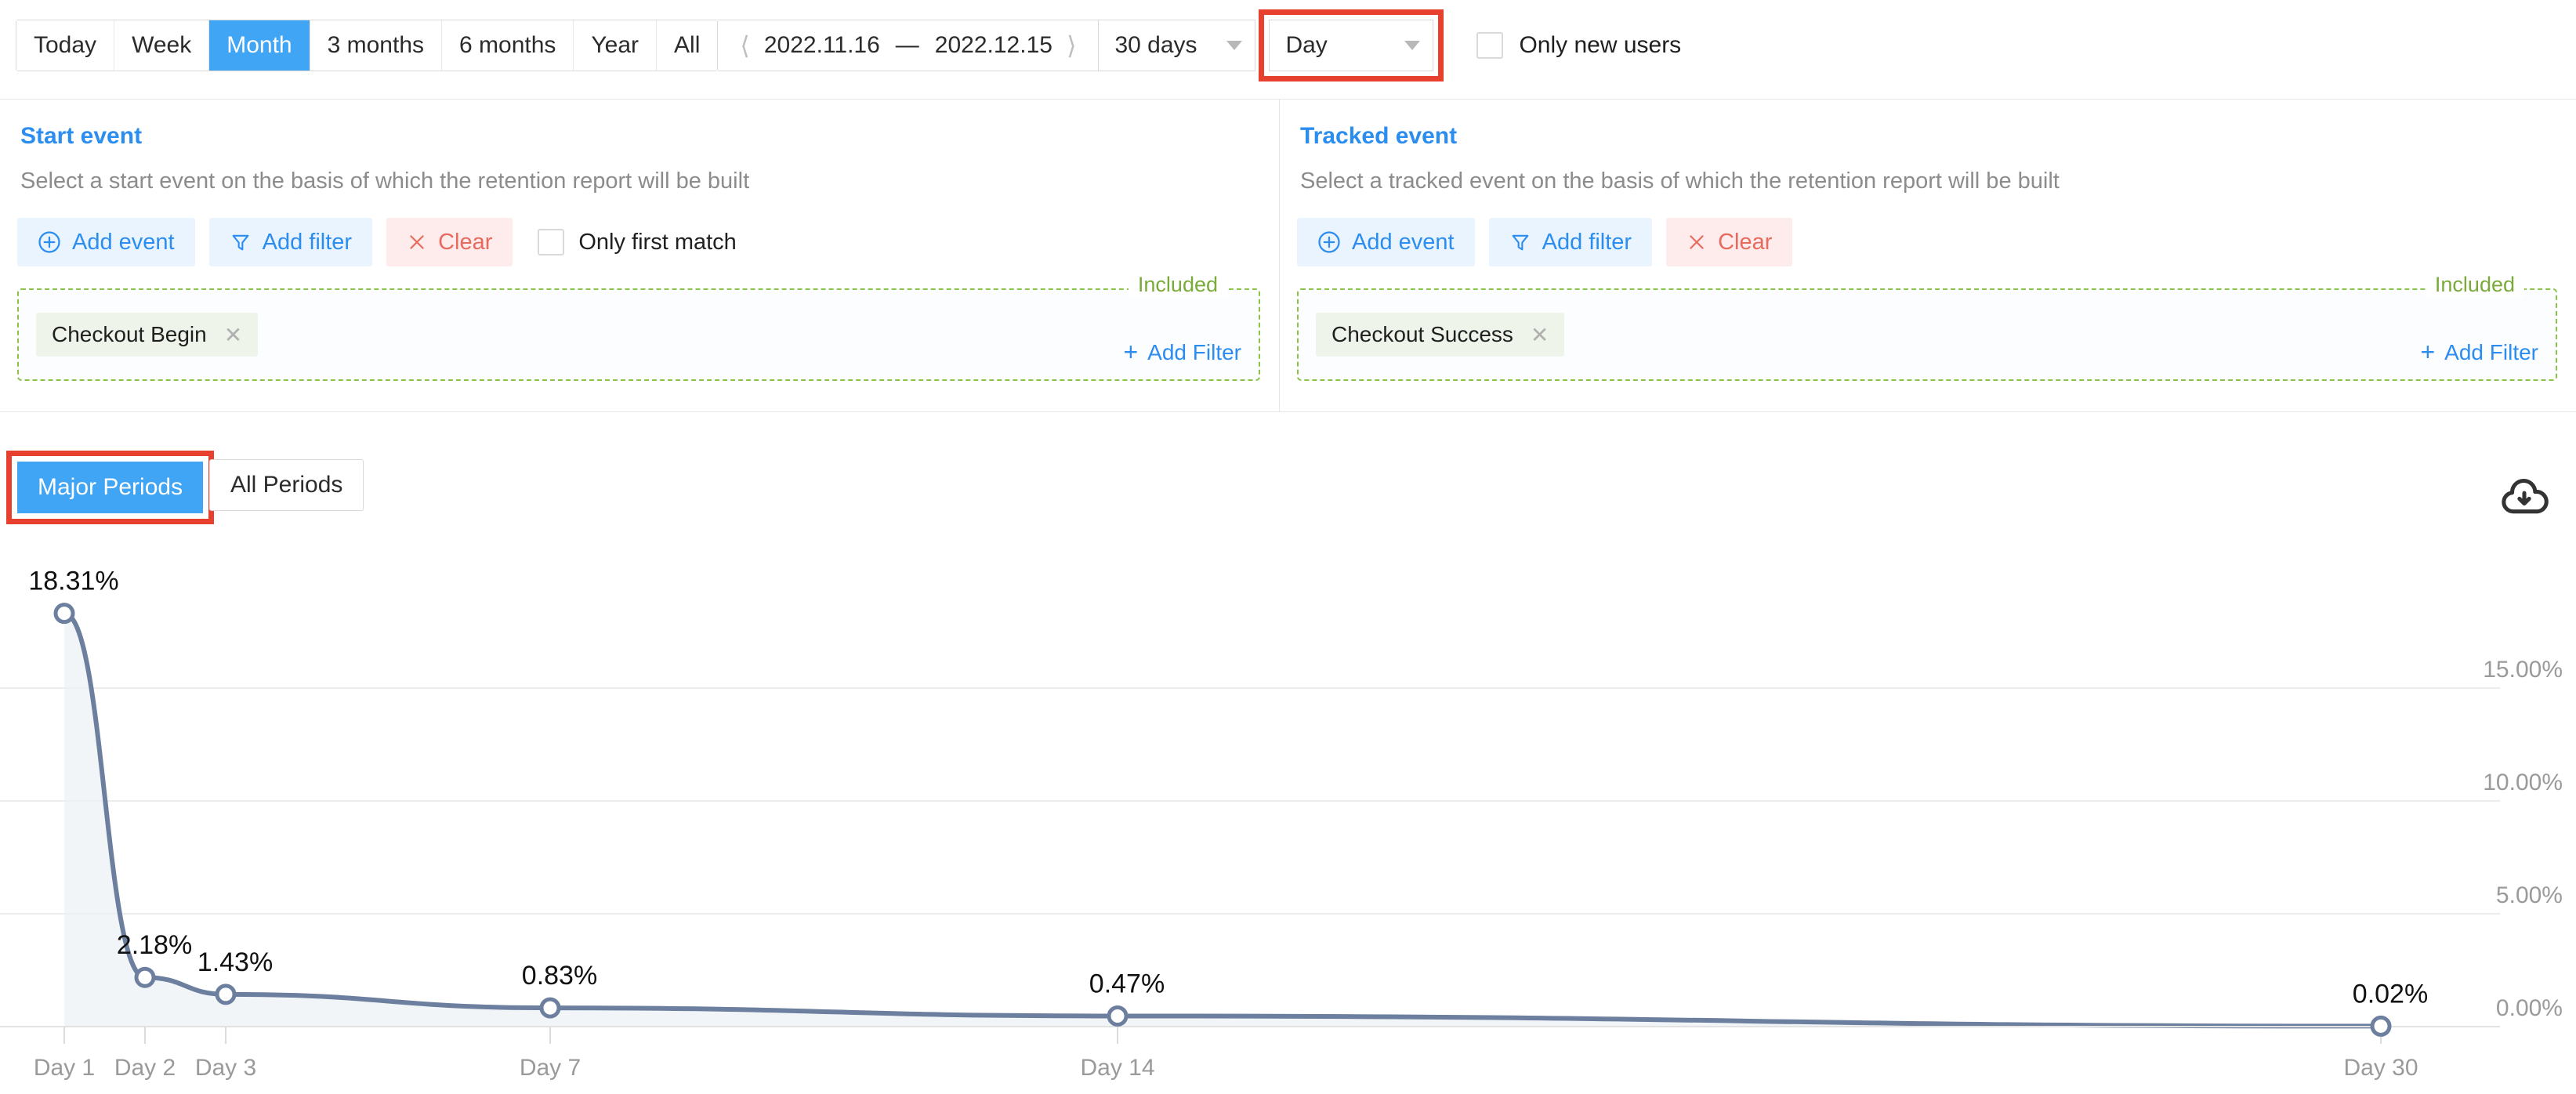 The width and height of the screenshot is (2576, 1094). I want to click on range-option-3-months: 3 months, so click(376, 45).